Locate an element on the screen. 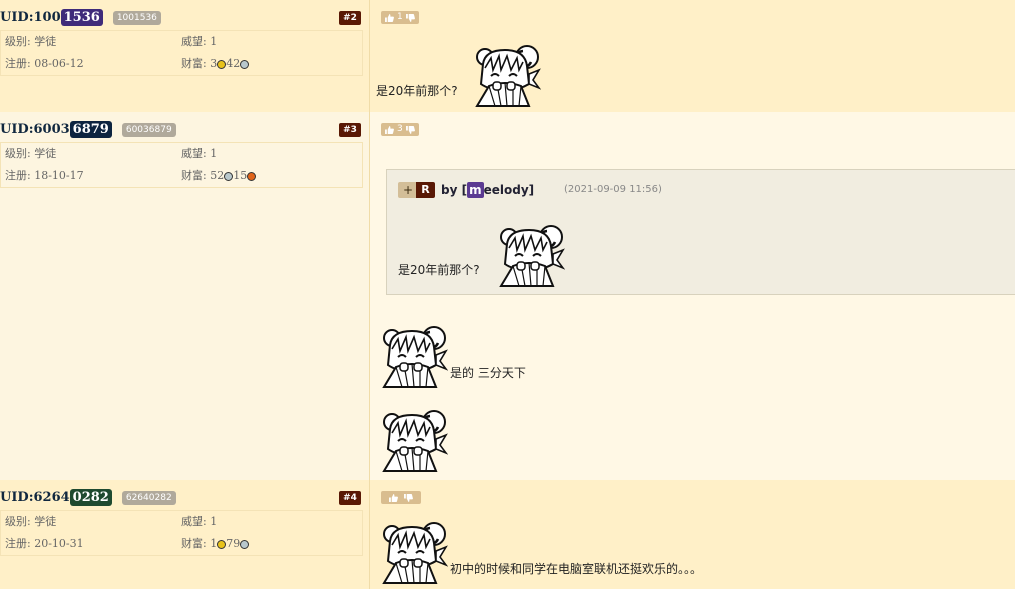 Image resolution: width=1015 pixels, height=589 pixels. wealth-label: 财富: 1 79 is located at coordinates (215, 544).